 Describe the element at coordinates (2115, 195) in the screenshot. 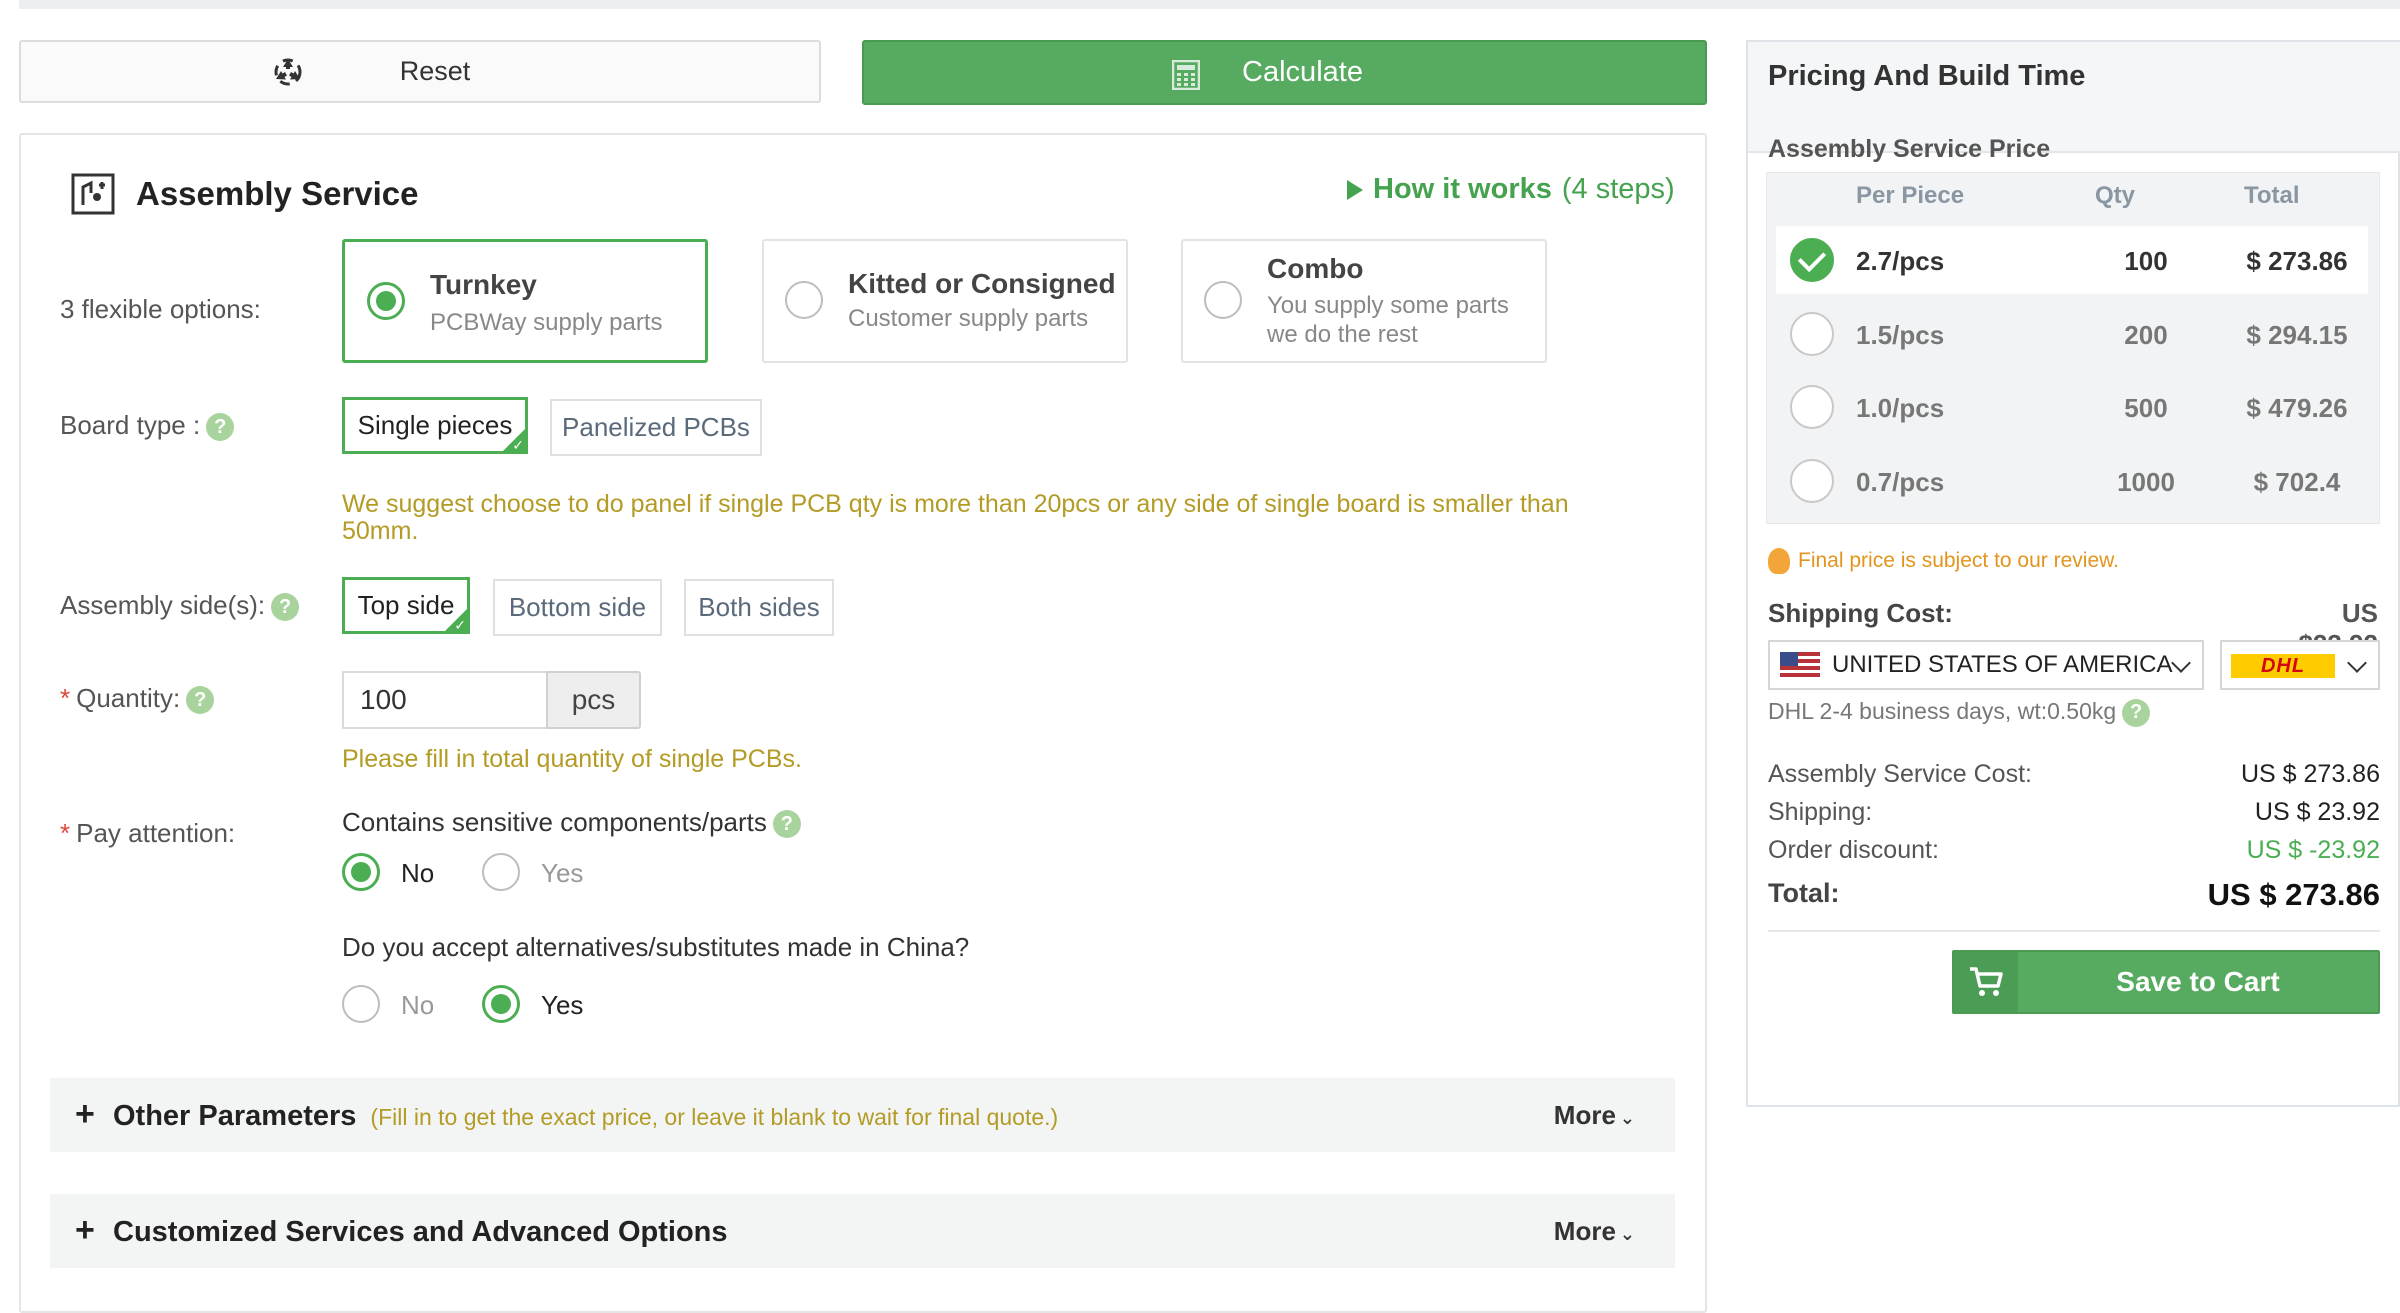

I see `price-header-qty: Qty` at that location.